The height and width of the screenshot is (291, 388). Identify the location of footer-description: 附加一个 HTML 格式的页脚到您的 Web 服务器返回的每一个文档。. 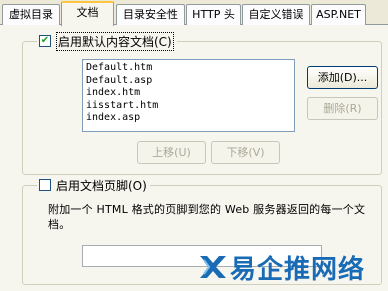
(207, 217).